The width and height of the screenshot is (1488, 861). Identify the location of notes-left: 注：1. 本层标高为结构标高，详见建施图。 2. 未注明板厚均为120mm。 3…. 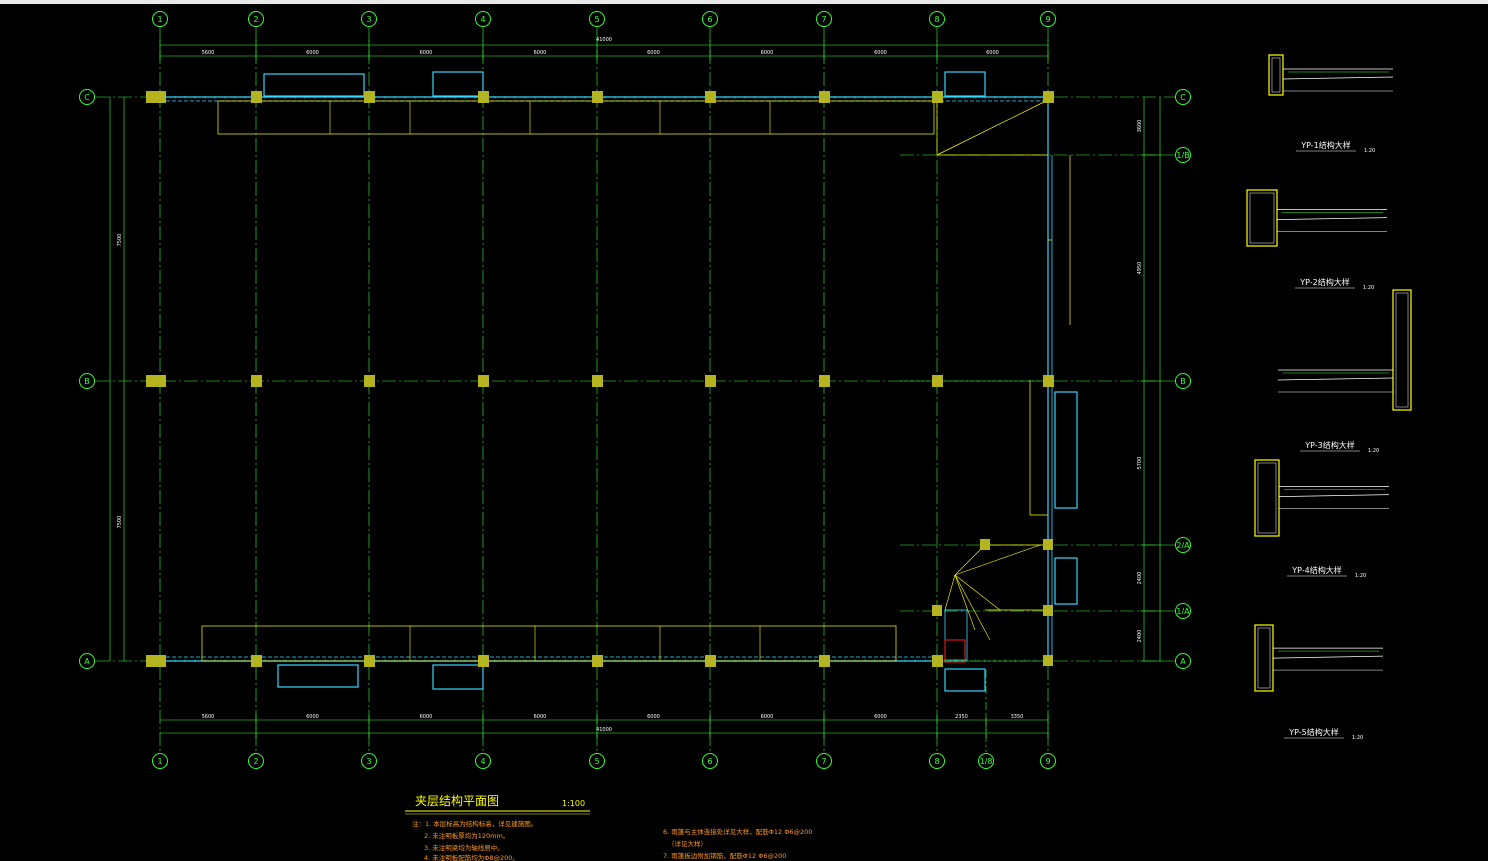
(474, 840).